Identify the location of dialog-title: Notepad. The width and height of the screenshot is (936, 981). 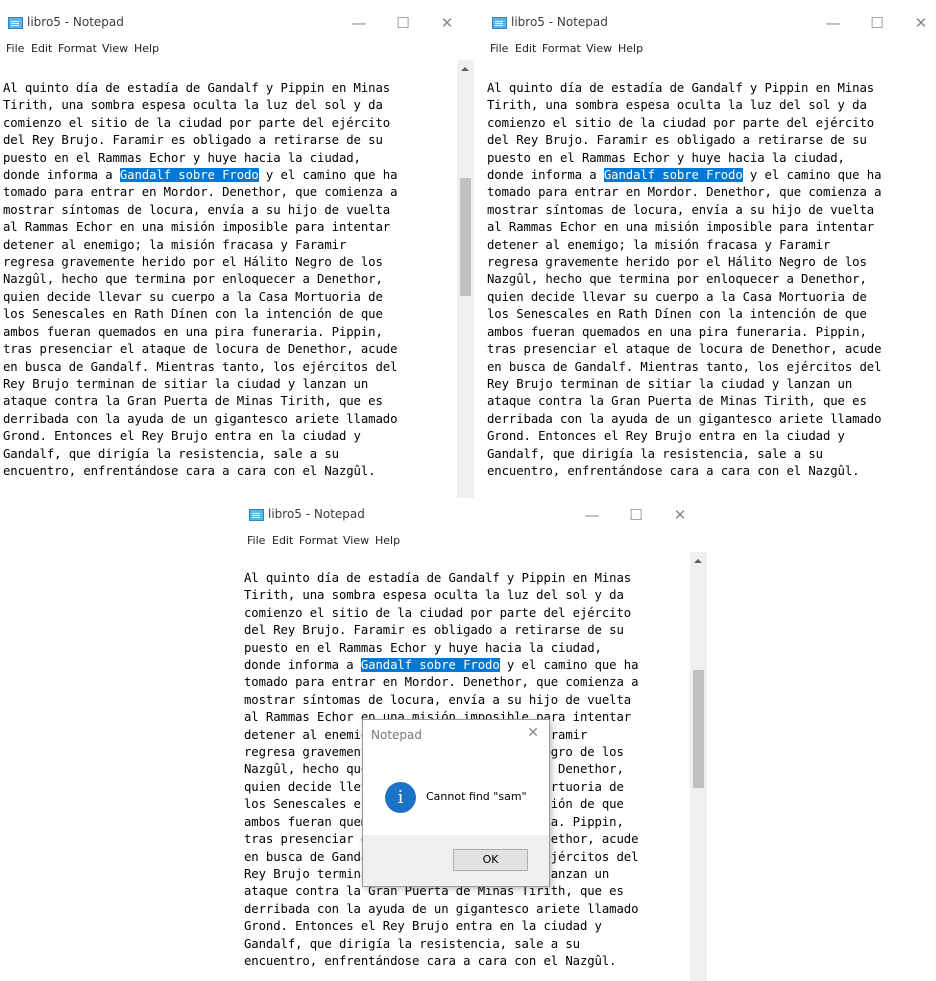
(396, 735).